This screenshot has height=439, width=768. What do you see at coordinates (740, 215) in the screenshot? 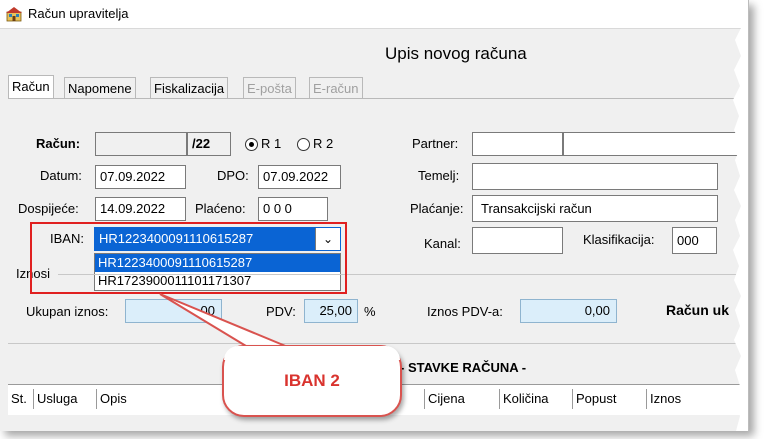
I see `torn-edge` at bounding box center [740, 215].